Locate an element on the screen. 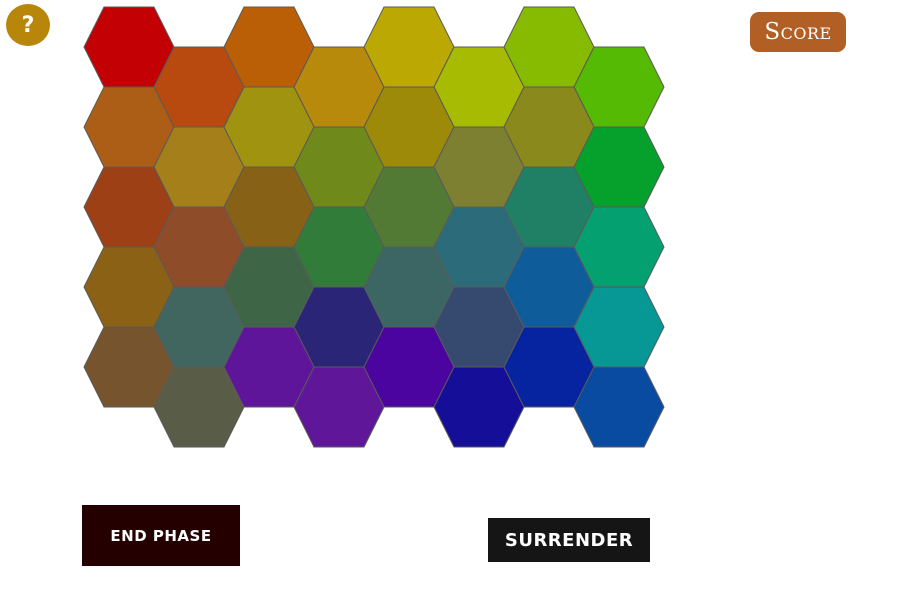 The image size is (901, 608). surrender-button: SURRENDER is located at coordinates (569, 540).